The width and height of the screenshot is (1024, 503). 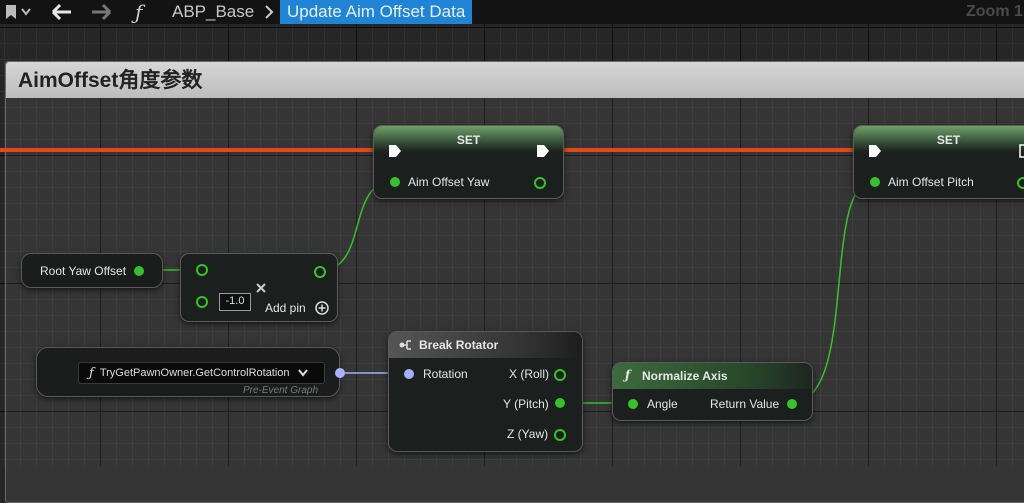 I want to click on multiply-value-input: -1.0, so click(x=235, y=302).